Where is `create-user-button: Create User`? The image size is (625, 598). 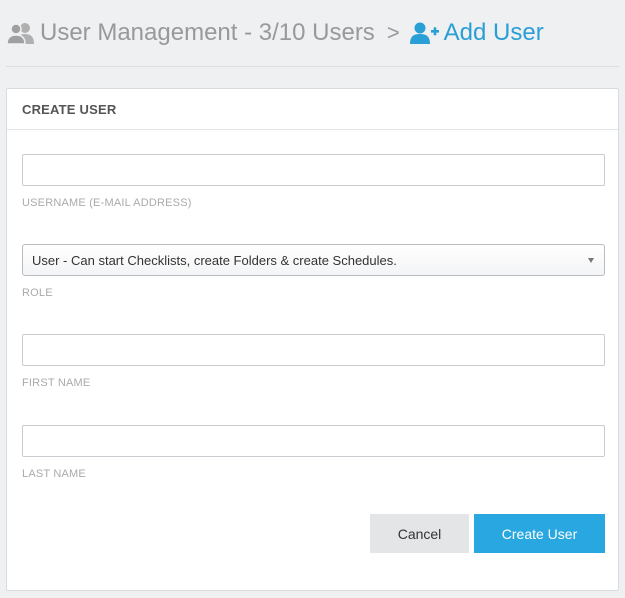 create-user-button: Create User is located at coordinates (539, 533).